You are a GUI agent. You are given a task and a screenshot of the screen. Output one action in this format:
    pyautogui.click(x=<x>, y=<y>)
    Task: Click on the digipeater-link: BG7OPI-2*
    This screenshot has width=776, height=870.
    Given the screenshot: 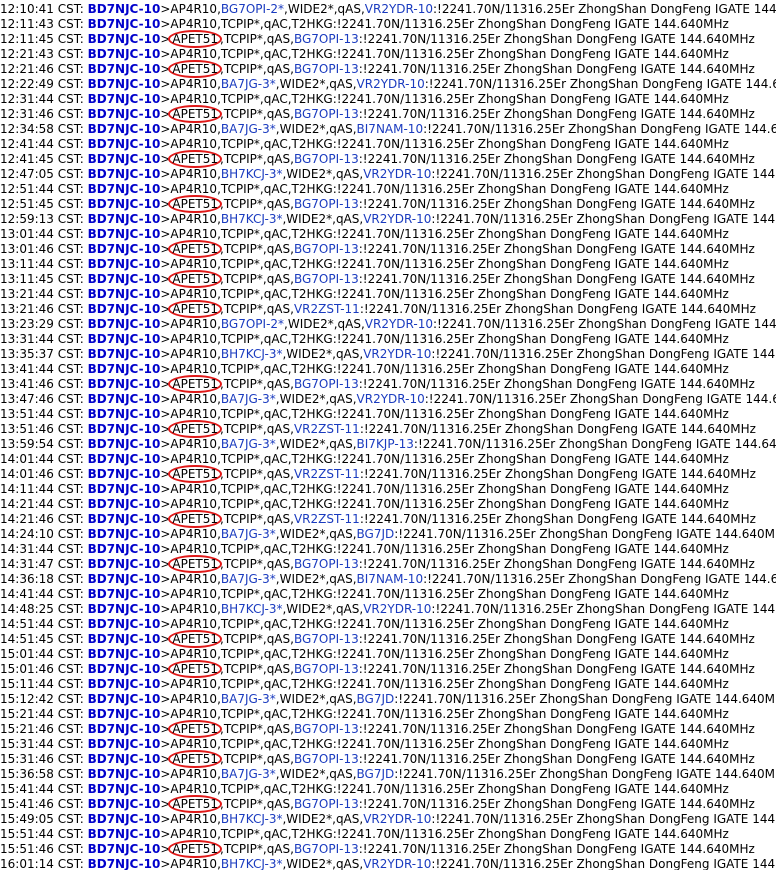 What is the action you would take?
    pyautogui.click(x=252, y=9)
    